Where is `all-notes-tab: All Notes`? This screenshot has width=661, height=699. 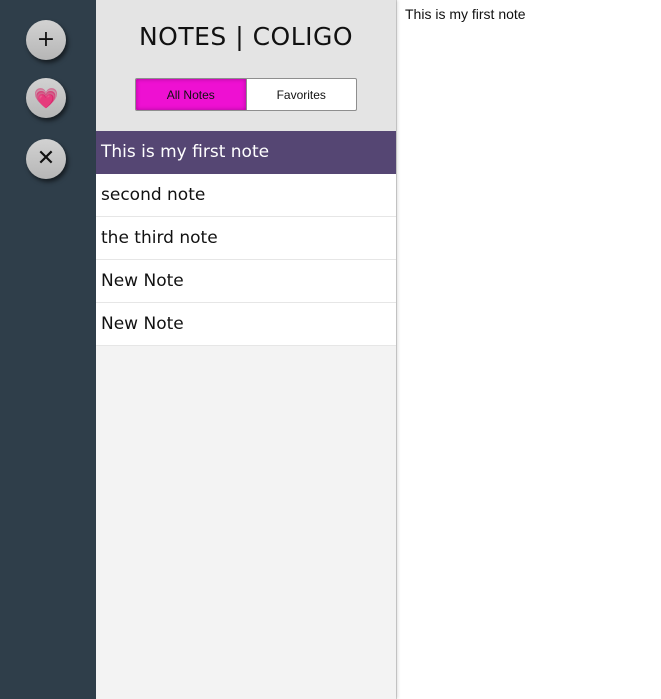 all-notes-tab: All Notes is located at coordinates (191, 94).